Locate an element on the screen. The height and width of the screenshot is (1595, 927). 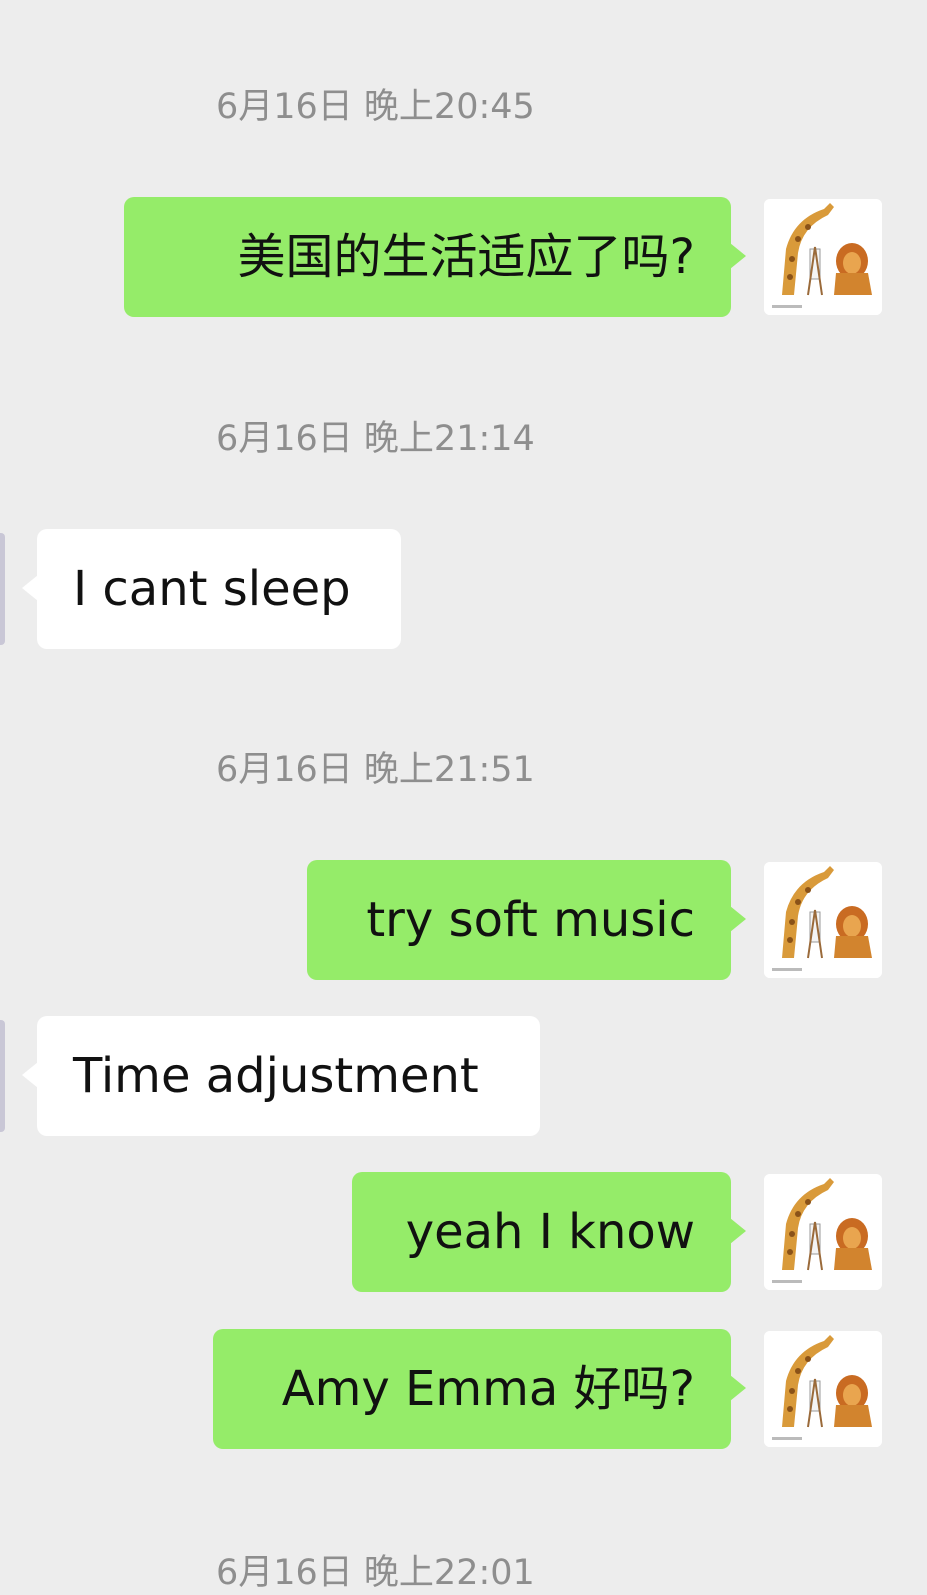
outgoing-message-bubble: 美国的生活适应了吗? is located at coordinates (435, 257).